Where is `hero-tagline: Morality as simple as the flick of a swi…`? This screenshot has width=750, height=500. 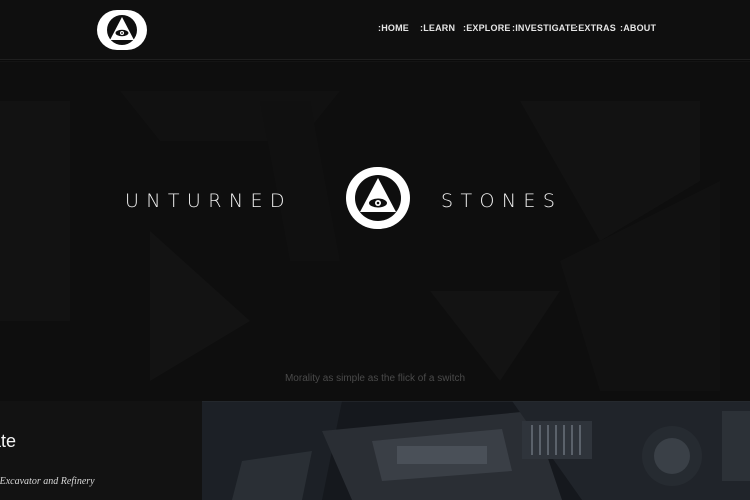
hero-tagline: Morality as simple as the flick of a swi… is located at coordinates (375, 378).